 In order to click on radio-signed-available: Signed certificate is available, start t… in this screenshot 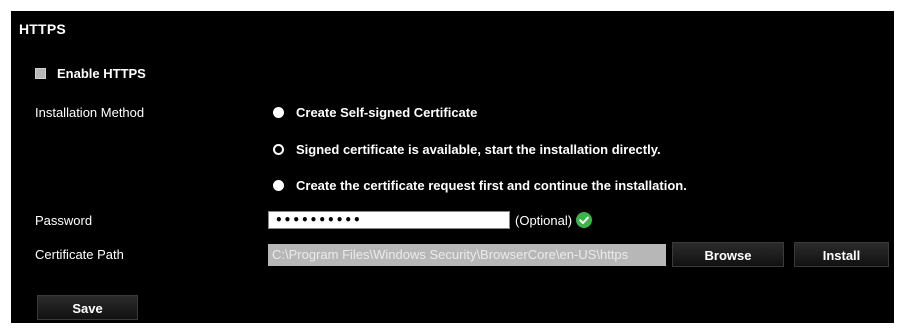, I will do `click(467, 149)`.